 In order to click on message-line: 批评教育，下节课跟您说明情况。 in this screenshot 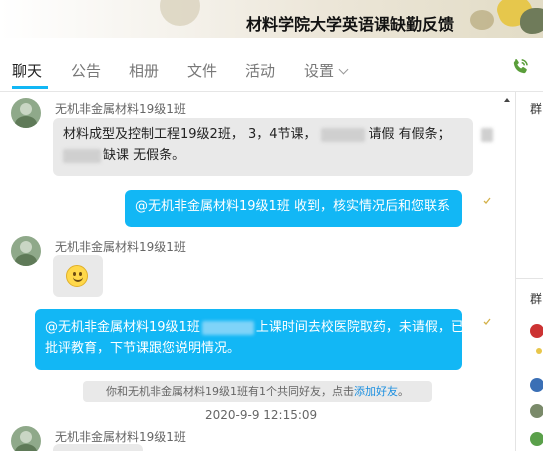, I will do `click(143, 348)`.